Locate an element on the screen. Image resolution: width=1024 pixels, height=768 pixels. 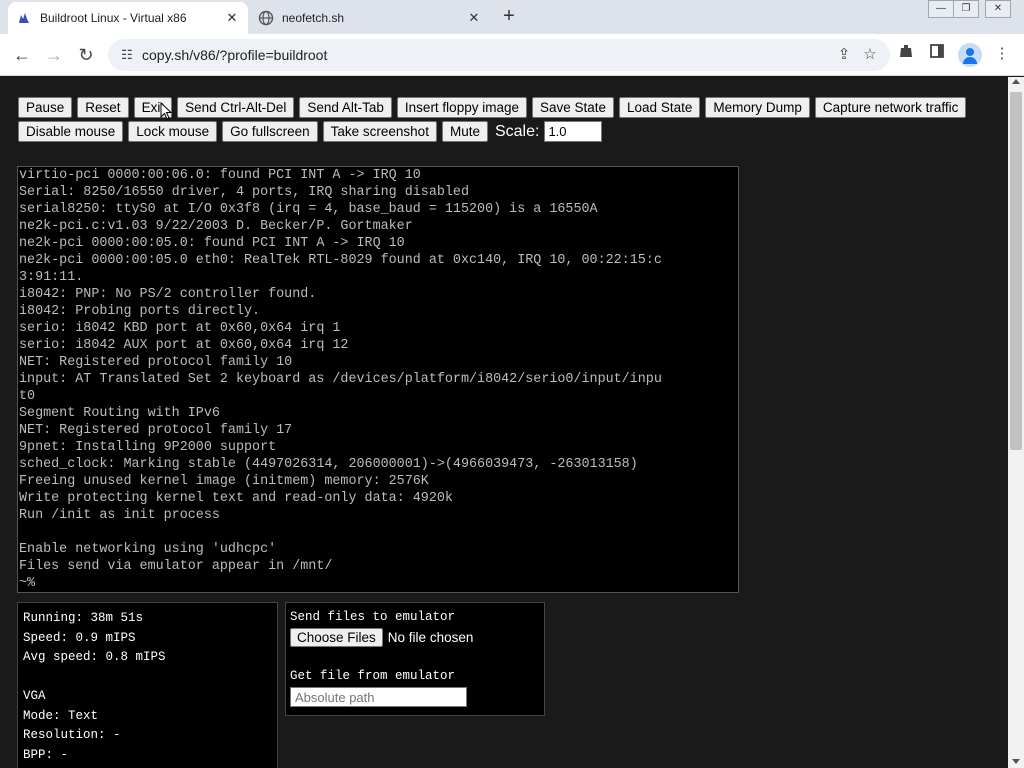
site-info-icon: ☷ is located at coordinates (127, 55).